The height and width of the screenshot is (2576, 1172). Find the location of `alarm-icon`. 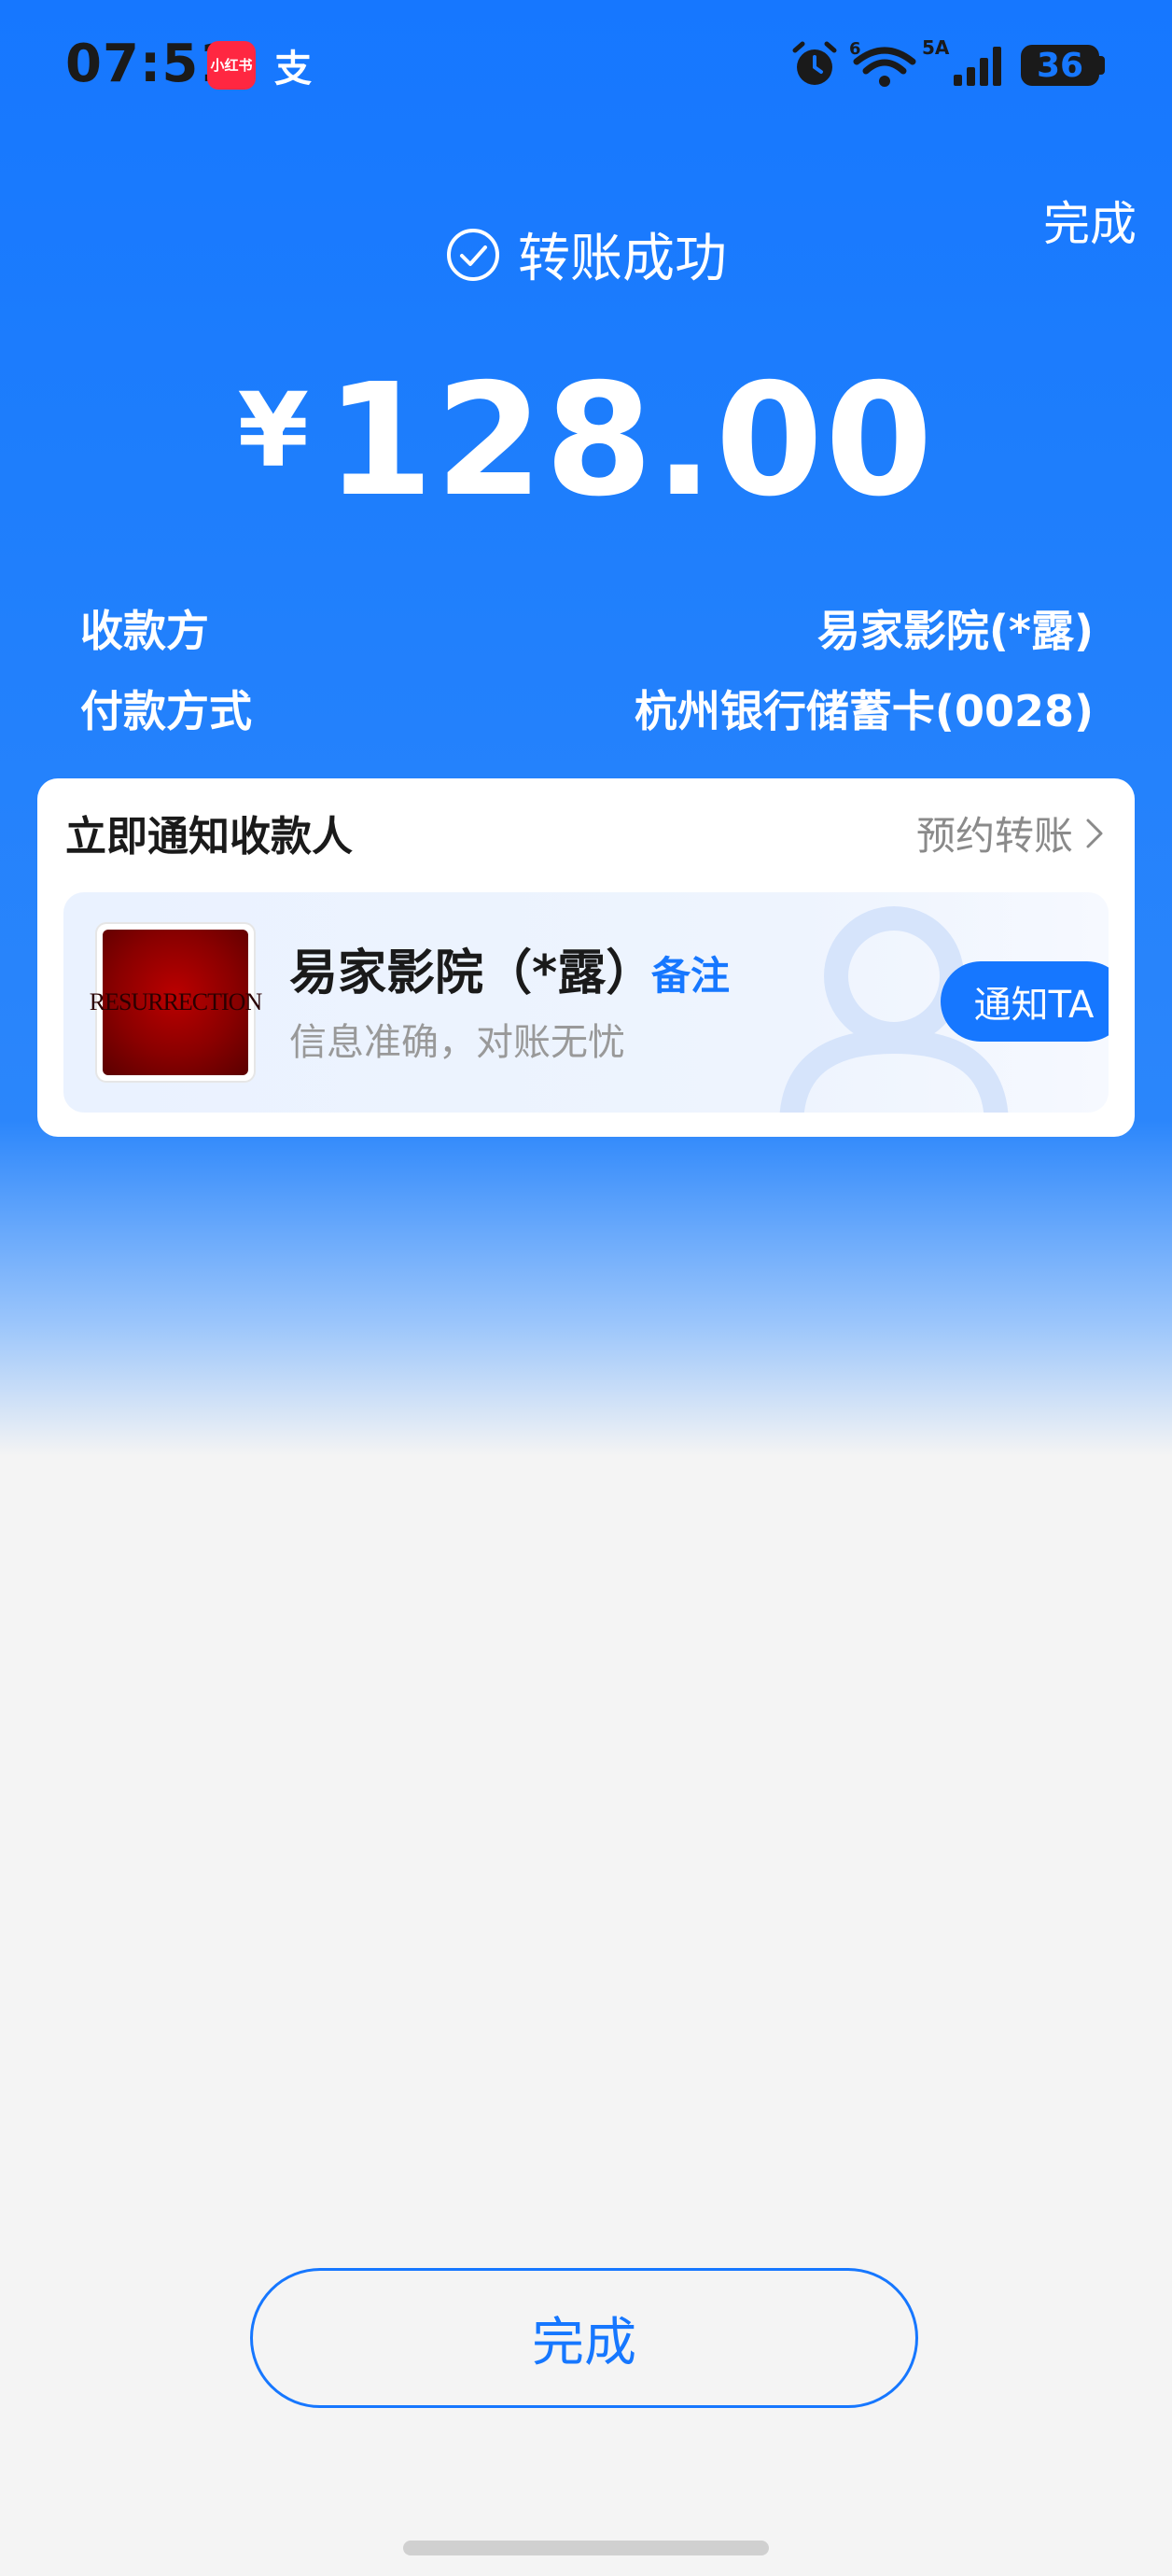

alarm-icon is located at coordinates (814, 63).